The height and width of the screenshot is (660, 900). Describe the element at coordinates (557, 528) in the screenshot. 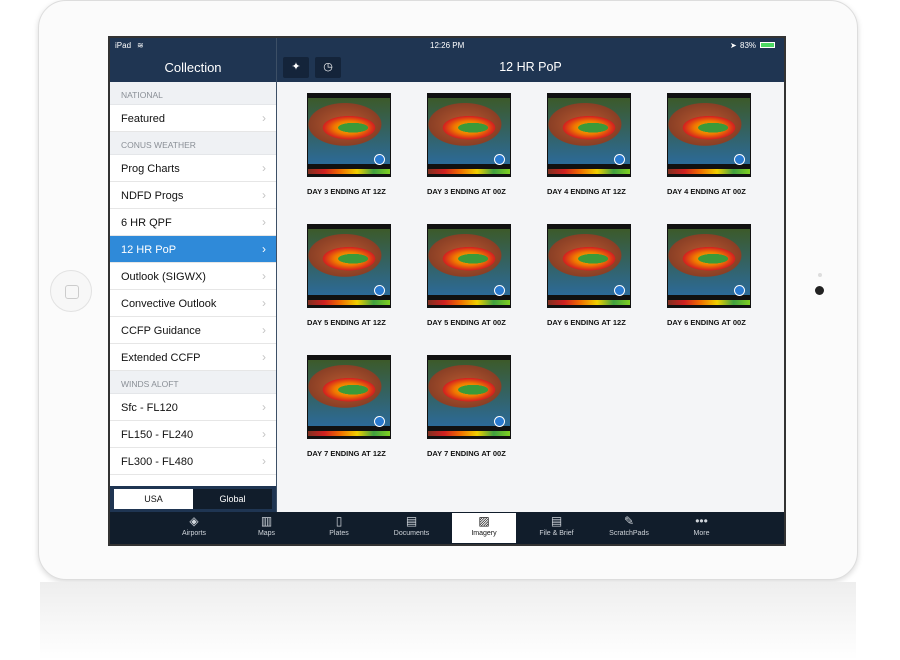

I see `tab-file-brief: ▤ File & Brief` at that location.